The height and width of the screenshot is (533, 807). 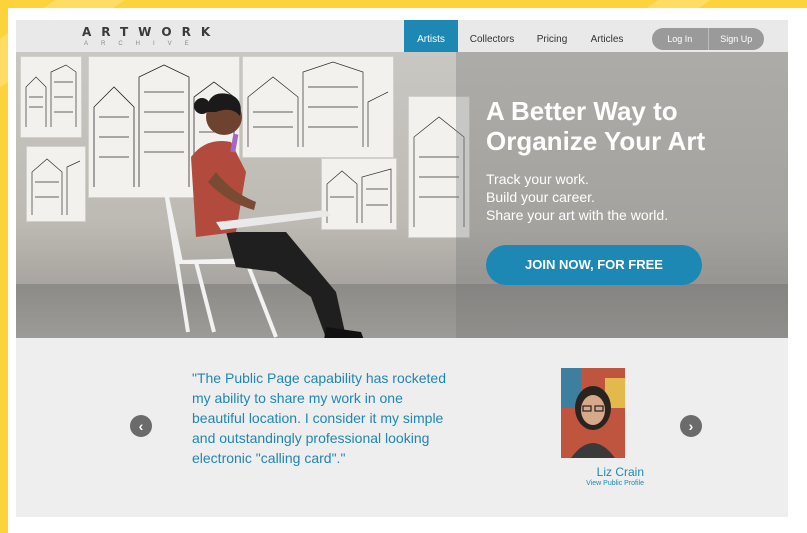 What do you see at coordinates (582, 111) in the screenshot?
I see `hero-title-line: A Better Way to` at bounding box center [582, 111].